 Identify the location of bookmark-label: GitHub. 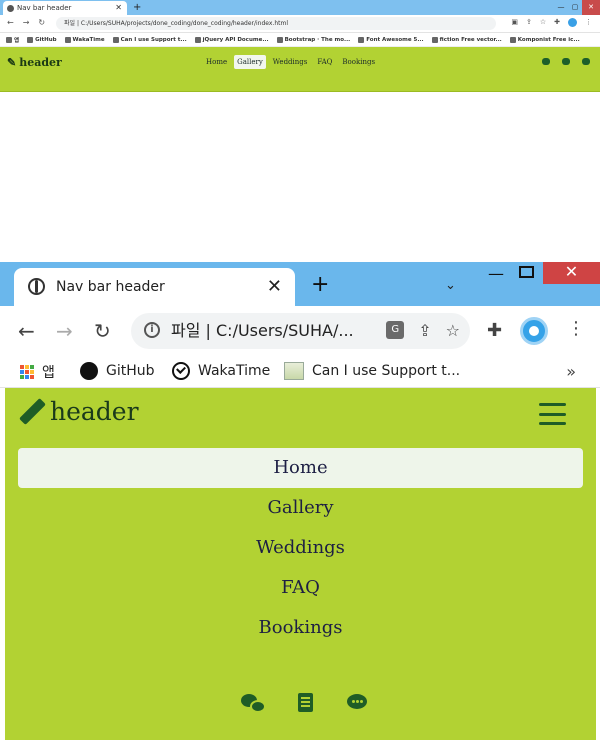
(130, 371).